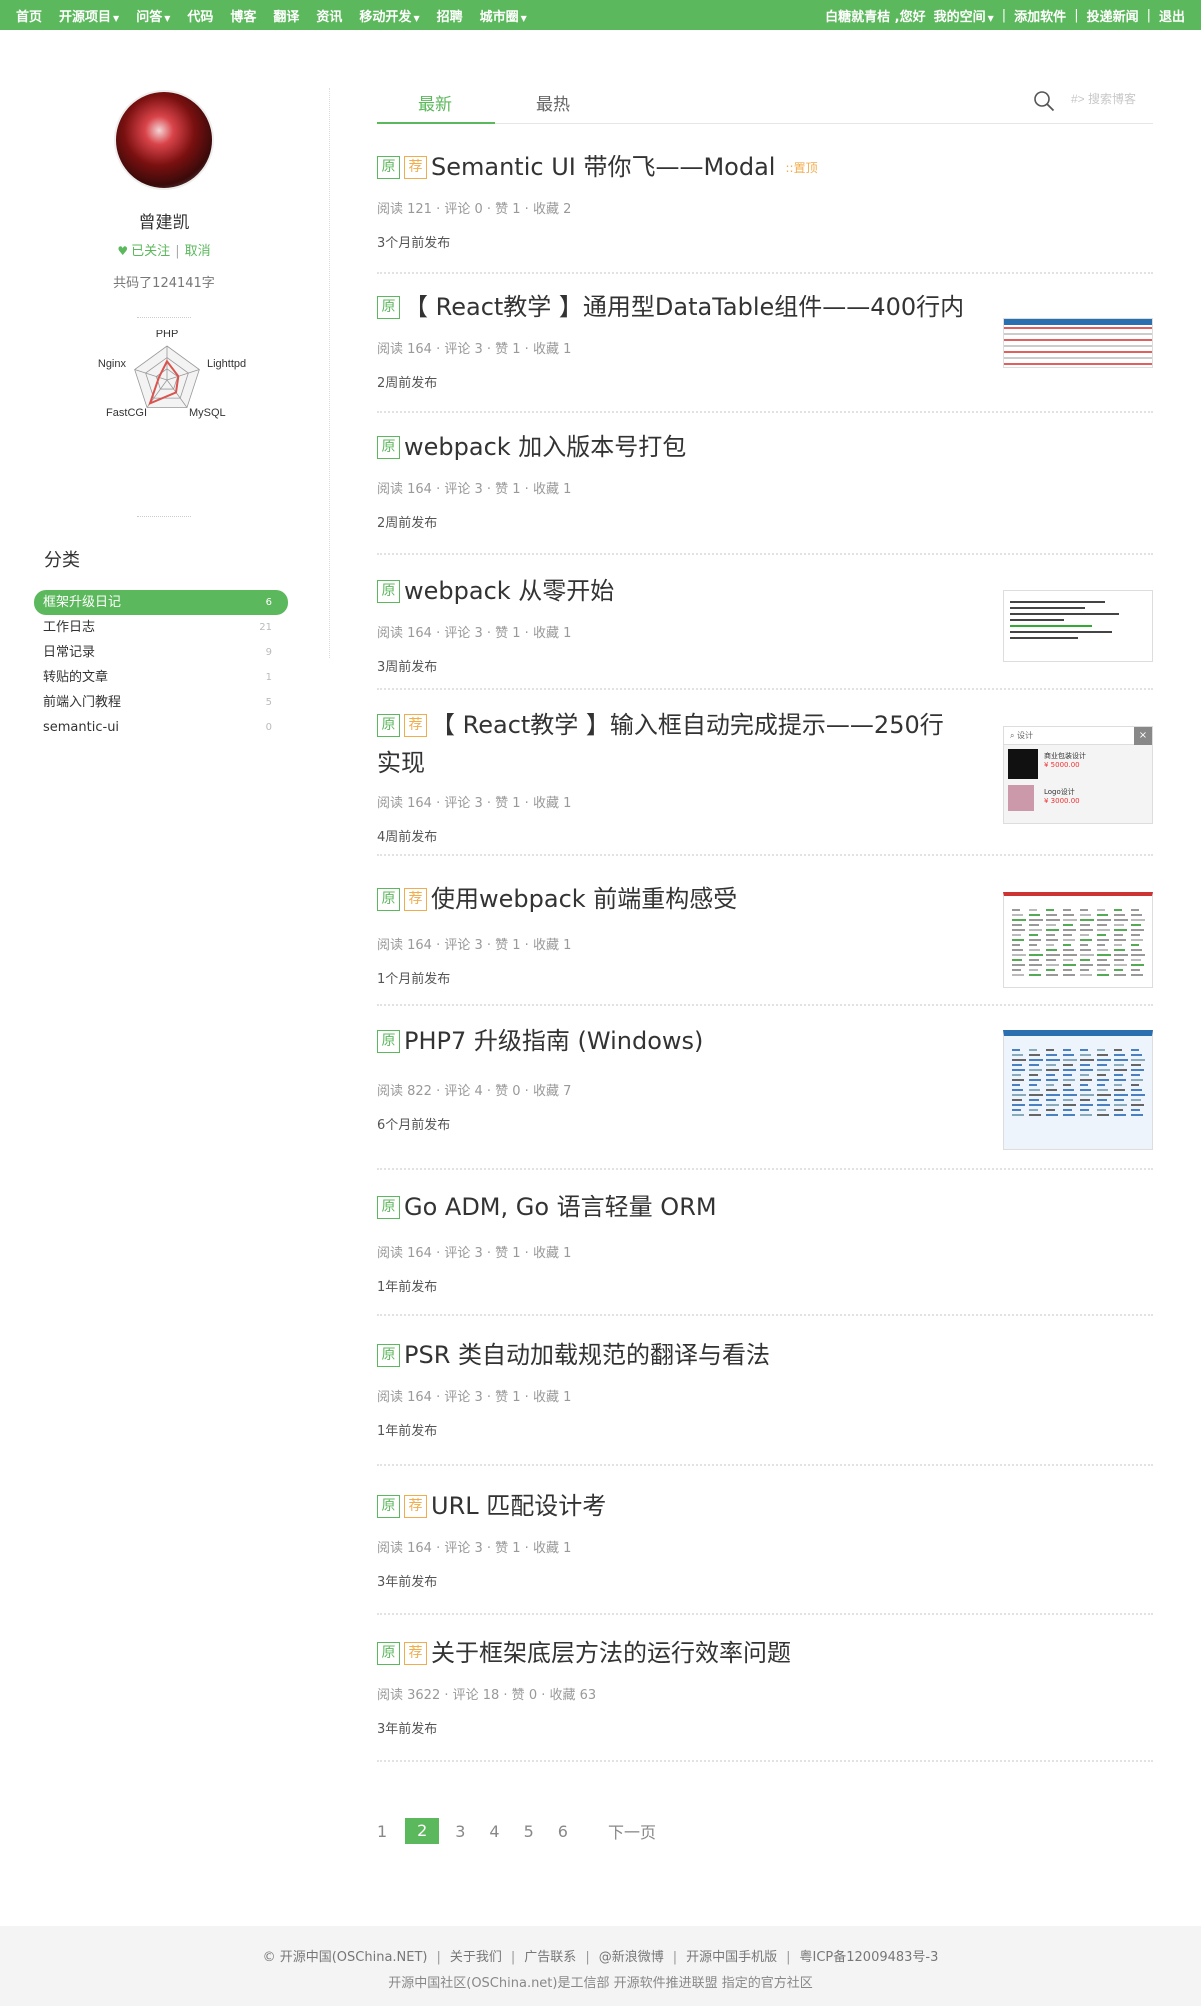 Image resolution: width=1201 pixels, height=2006 pixels. What do you see at coordinates (161, 652) in the screenshot?
I see `category-item: 日常记录 9` at bounding box center [161, 652].